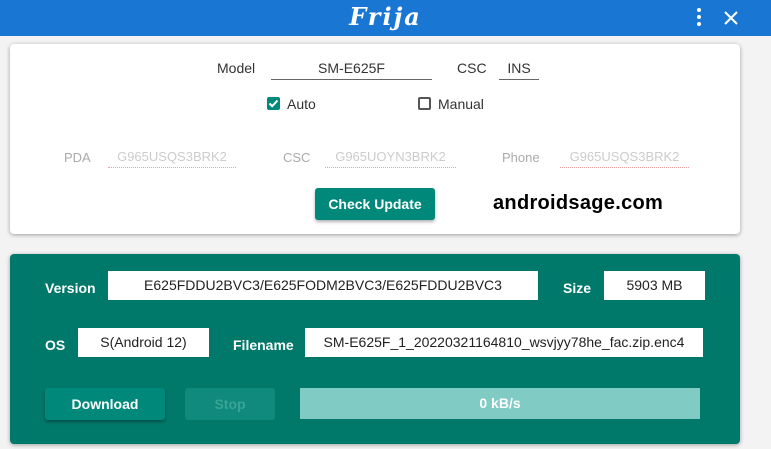 Image resolution: width=771 pixels, height=449 pixels. What do you see at coordinates (263, 345) in the screenshot?
I see `filename-label: Filename` at bounding box center [263, 345].